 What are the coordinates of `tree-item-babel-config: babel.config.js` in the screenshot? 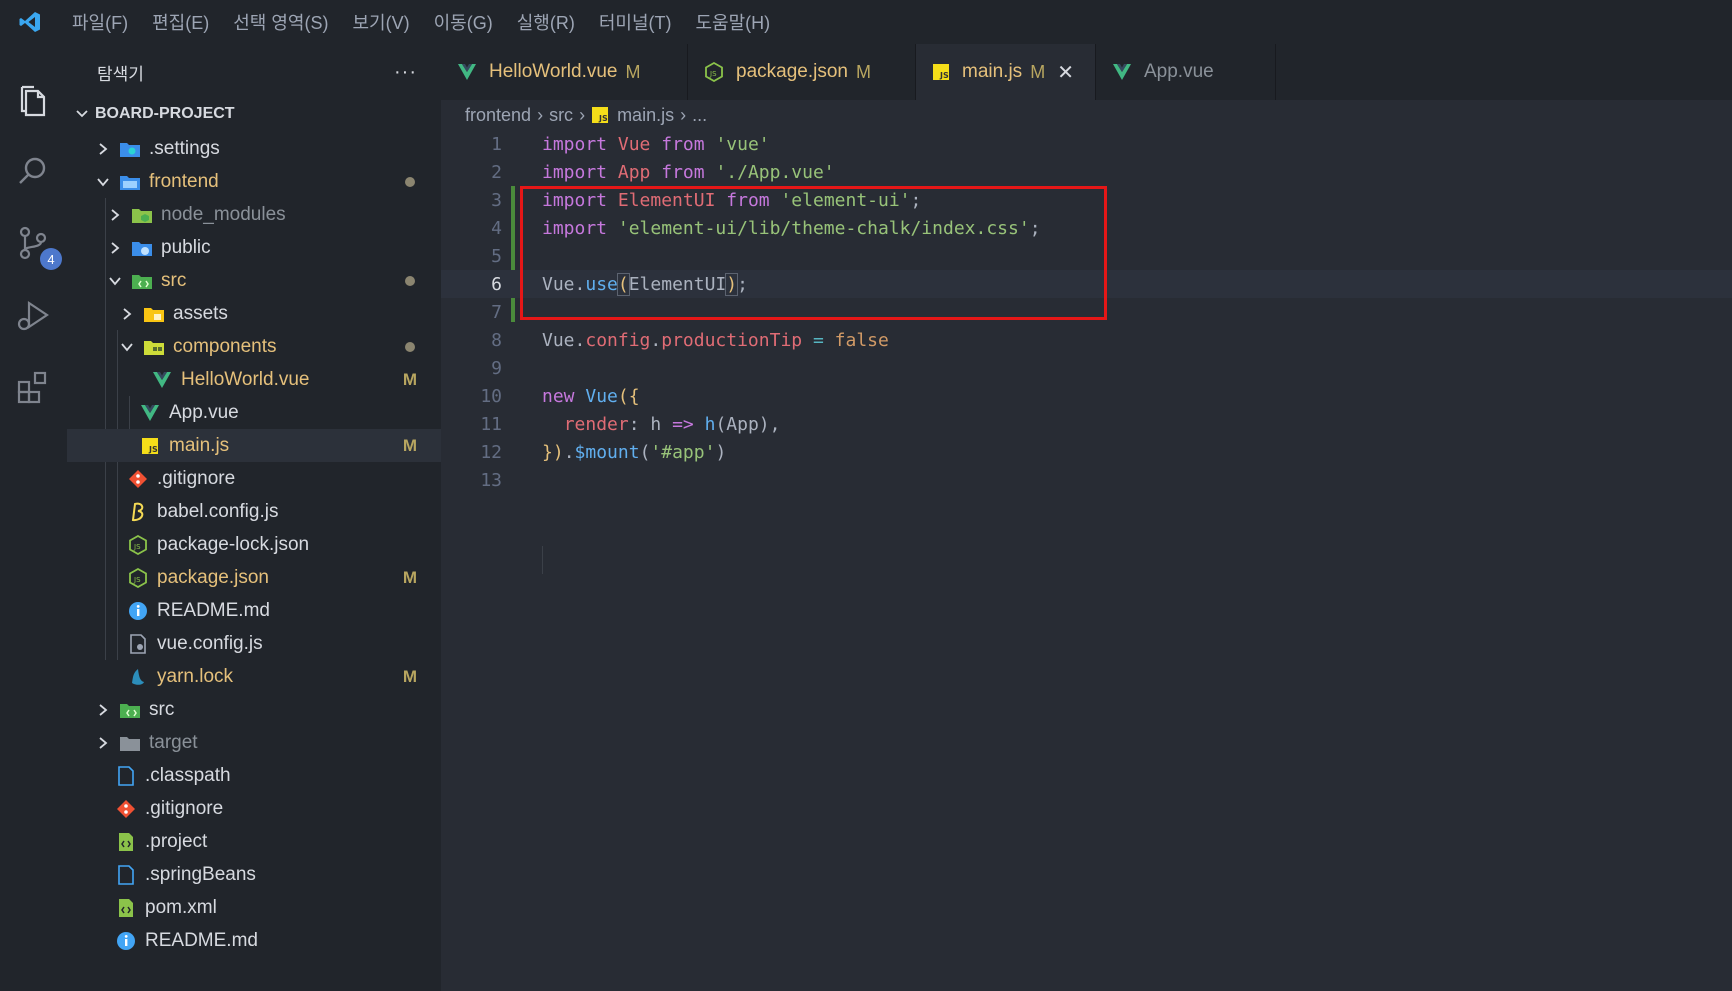 It's located at (254, 511).